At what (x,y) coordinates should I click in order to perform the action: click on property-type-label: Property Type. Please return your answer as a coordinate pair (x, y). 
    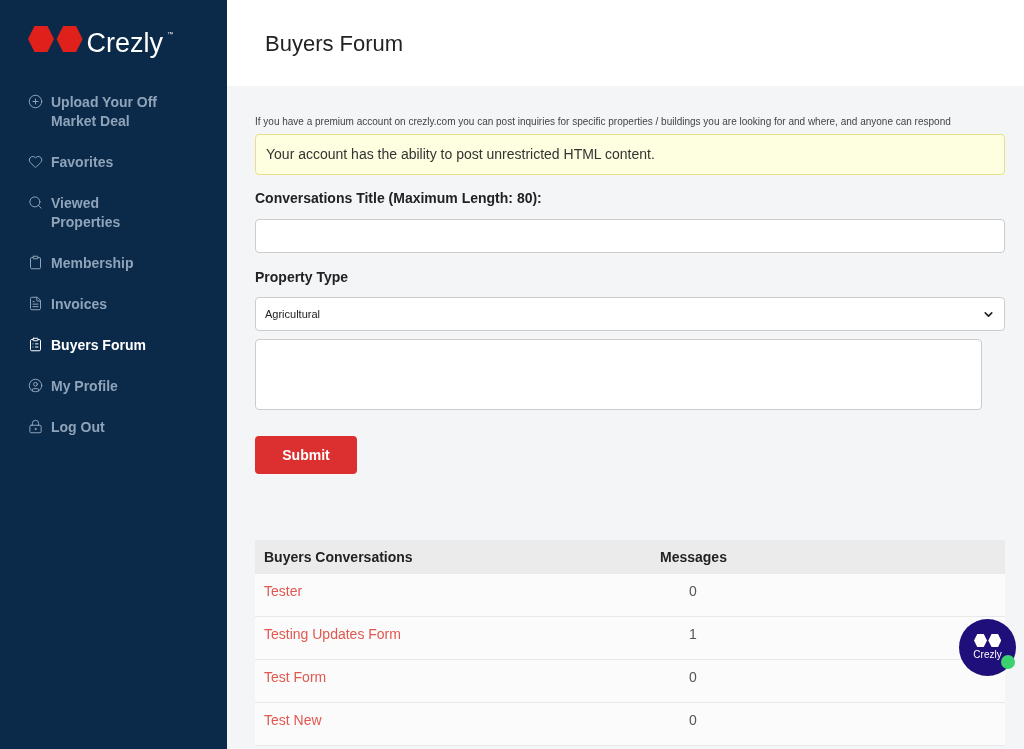
    Looking at the image, I should click on (302, 277).